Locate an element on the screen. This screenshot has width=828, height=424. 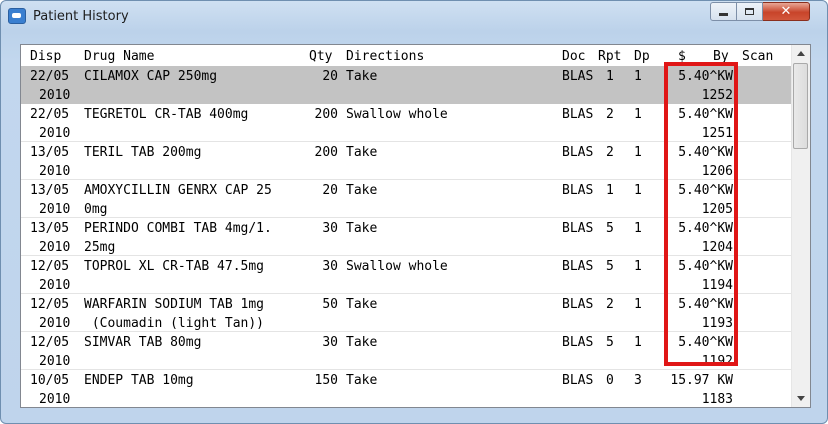
row-drug-name-cont: 25mg is located at coordinates (100, 247).